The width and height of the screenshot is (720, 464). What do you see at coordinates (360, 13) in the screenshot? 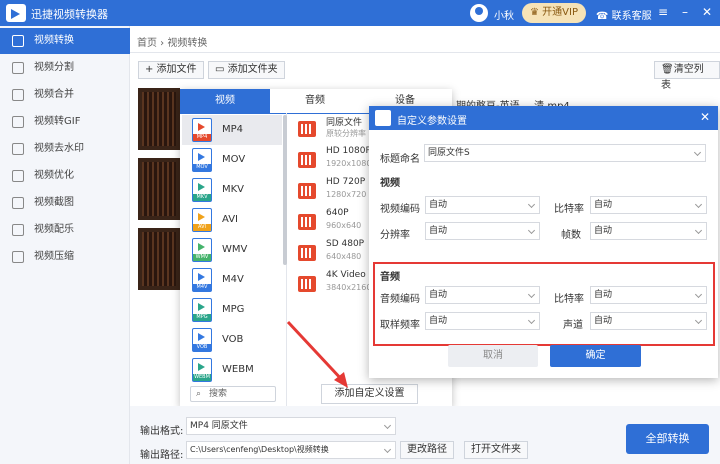
I see `title-bar: 迅捷视频转换器 小秋 ♛ 开通VIP ☎ 联系客服 ≡ – ✕` at bounding box center [360, 13].